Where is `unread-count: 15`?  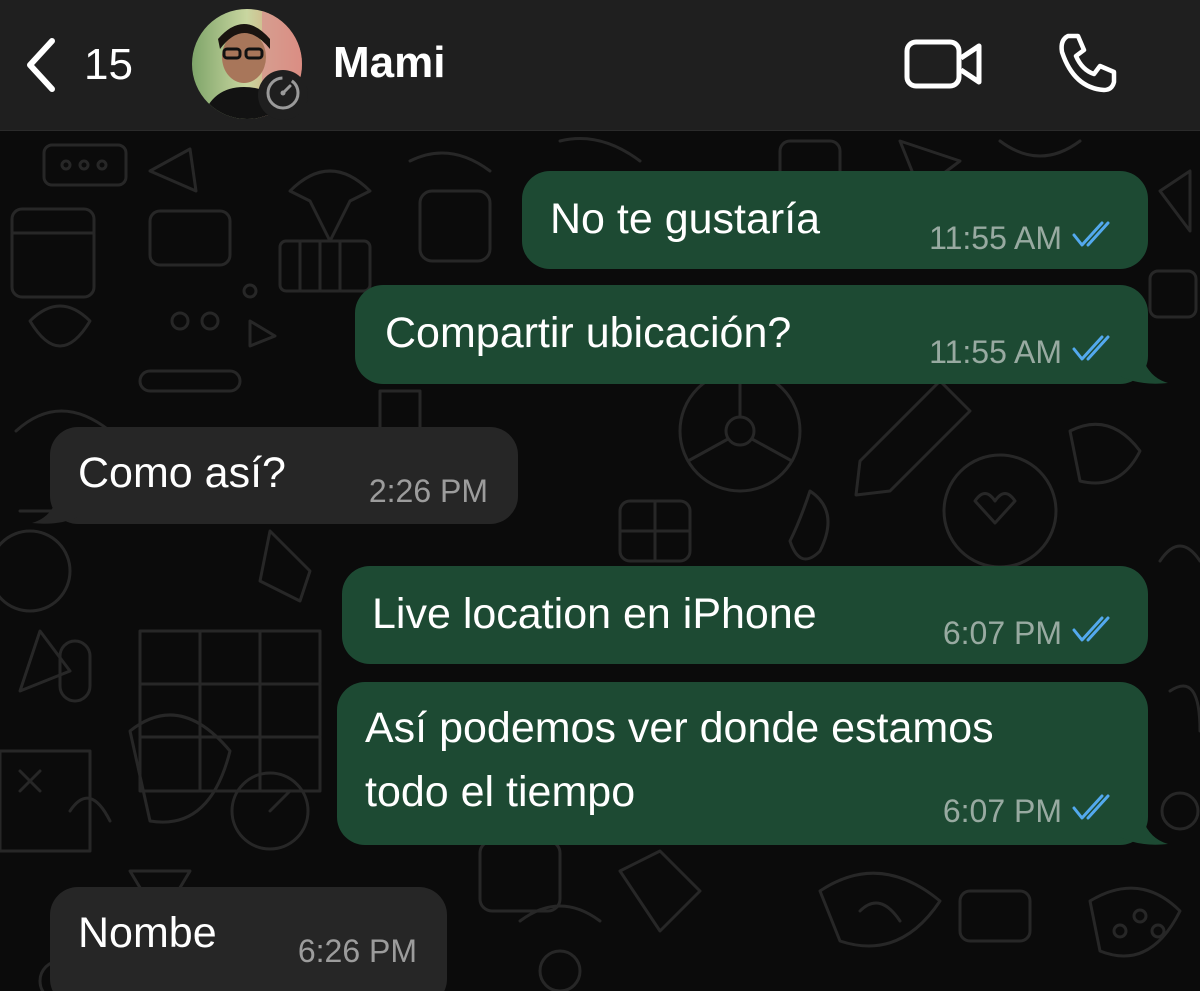 unread-count: 15 is located at coordinates (108, 64).